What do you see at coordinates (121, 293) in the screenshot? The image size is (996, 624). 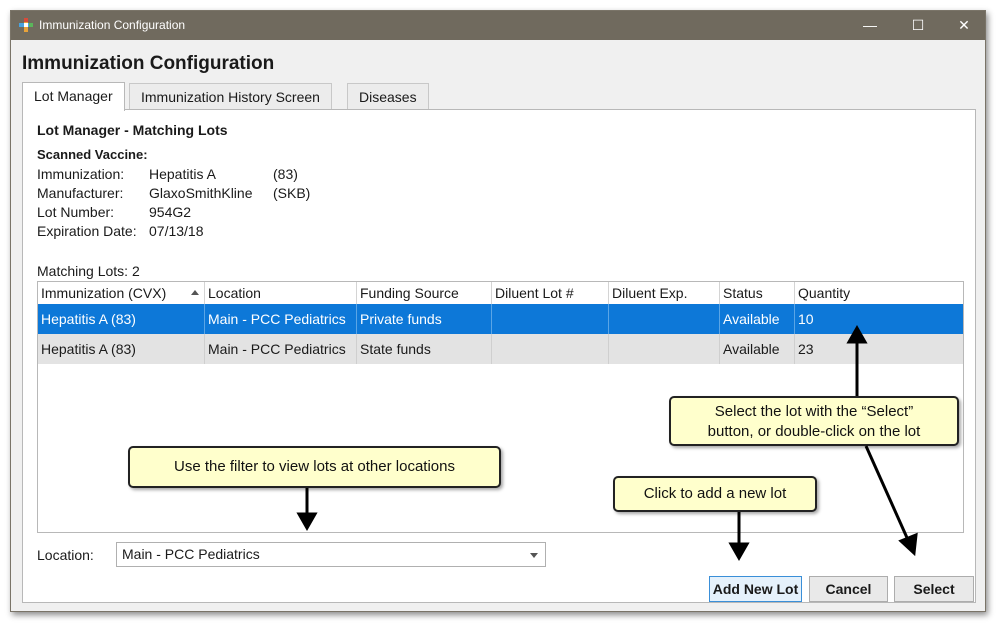 I see `column-header-immunization: Immunization (CVX)` at bounding box center [121, 293].